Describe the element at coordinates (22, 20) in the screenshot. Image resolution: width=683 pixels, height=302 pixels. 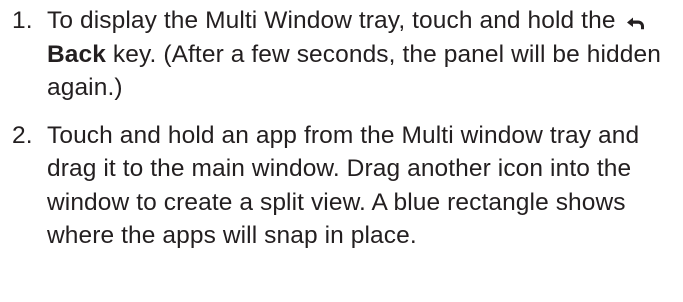
I see `step-number: 1.` at that location.